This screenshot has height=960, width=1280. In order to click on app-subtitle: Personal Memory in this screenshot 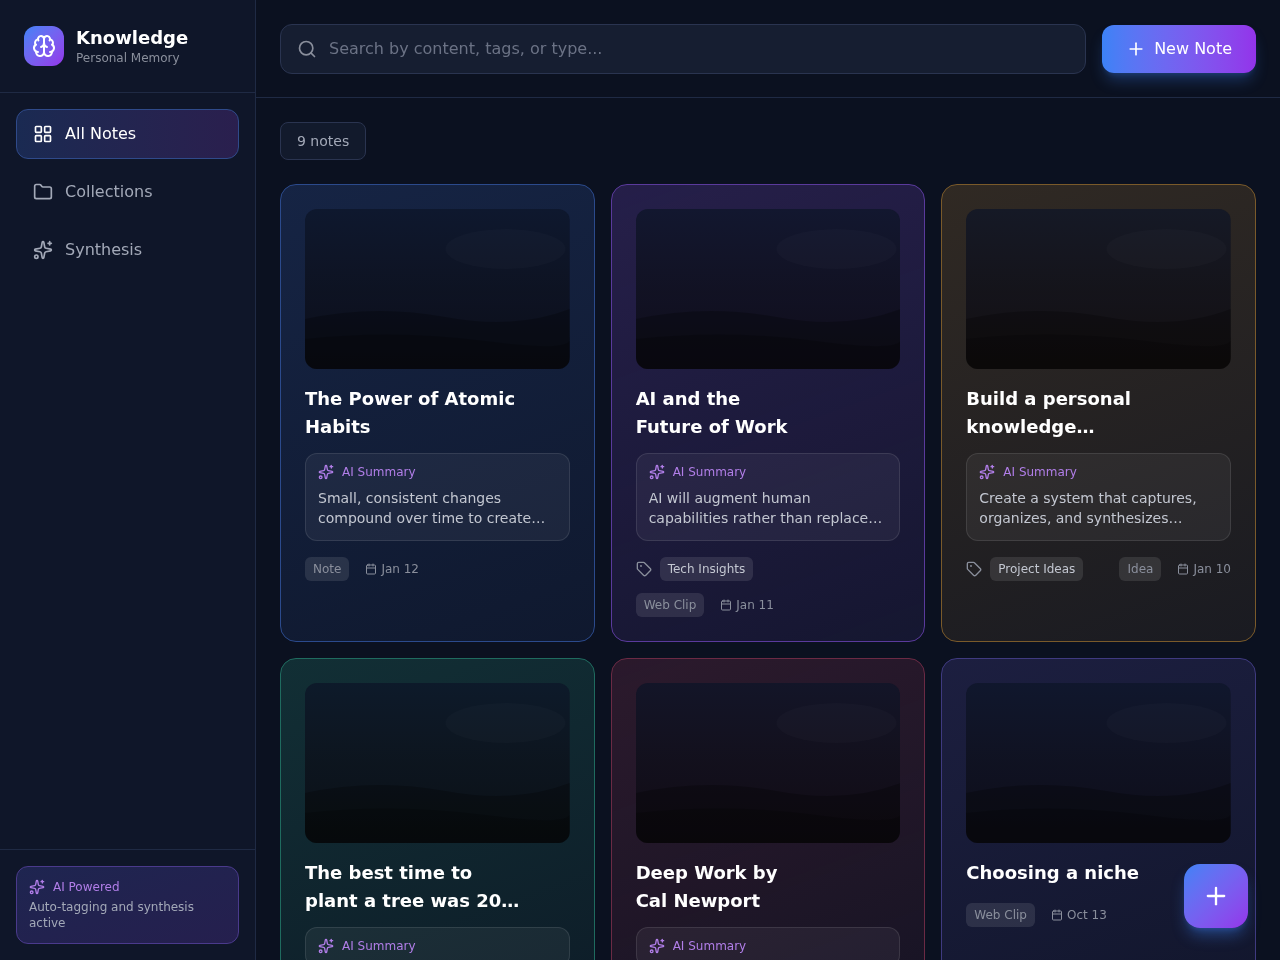, I will do `click(128, 58)`.